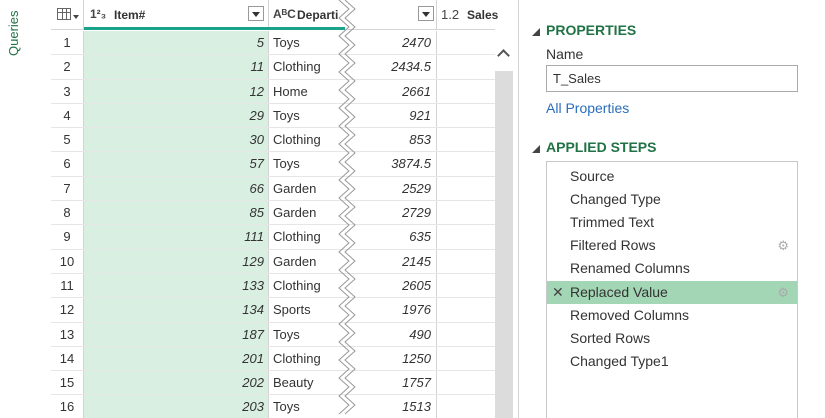  Describe the element at coordinates (67, 334) in the screenshot. I see `row-number: 13` at that location.